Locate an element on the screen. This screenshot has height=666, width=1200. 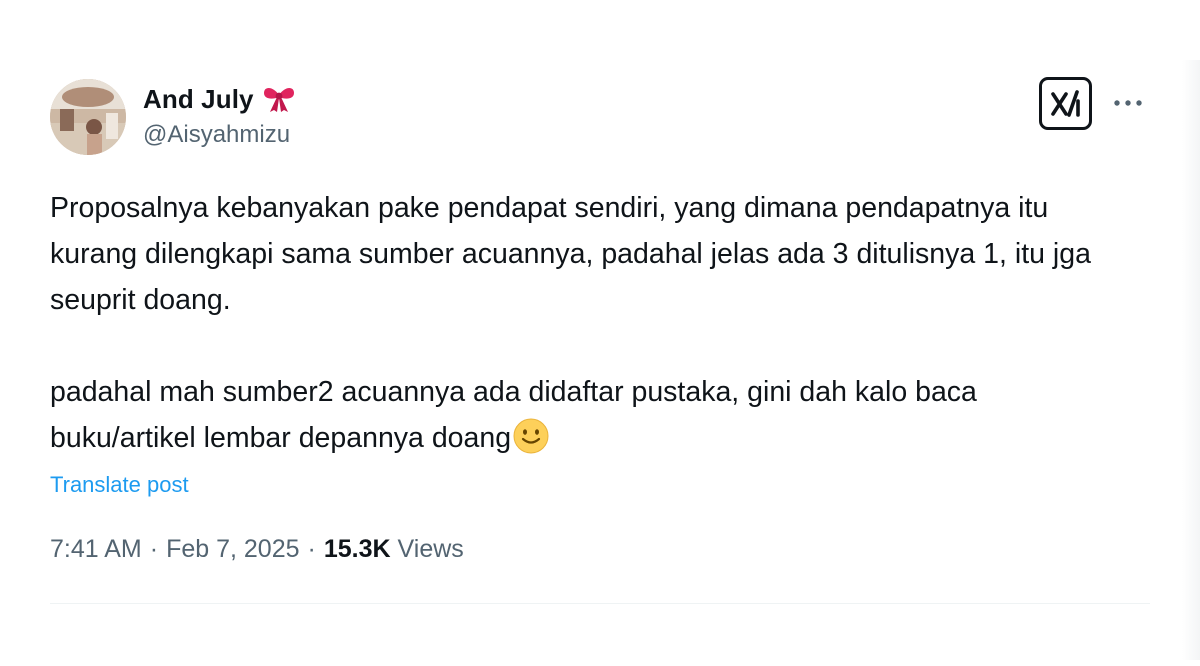
author-handle: @Aisyahmizu is located at coordinates (216, 135).